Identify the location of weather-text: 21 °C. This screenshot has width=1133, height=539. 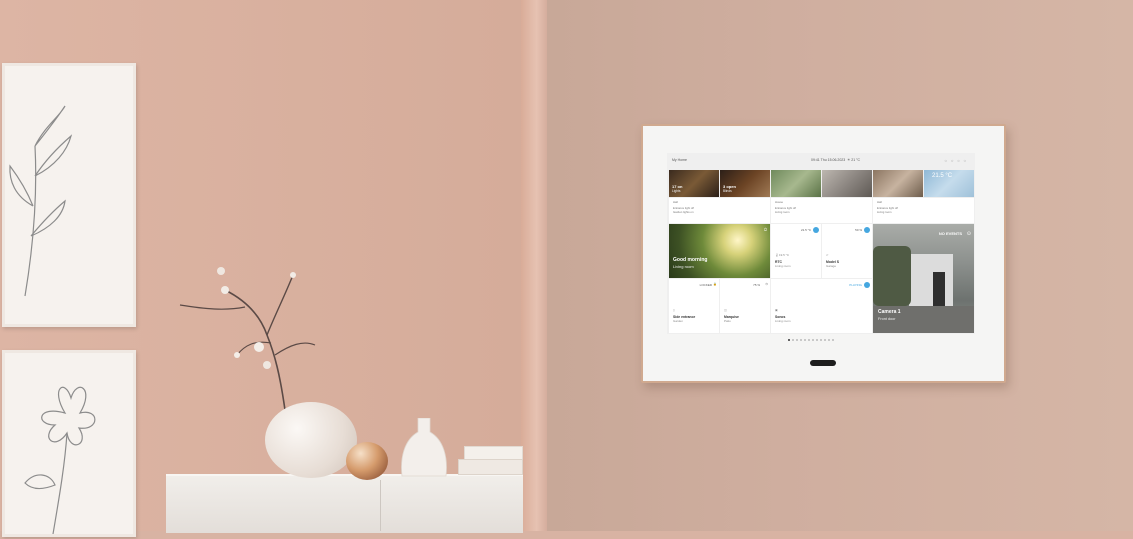
(856, 160).